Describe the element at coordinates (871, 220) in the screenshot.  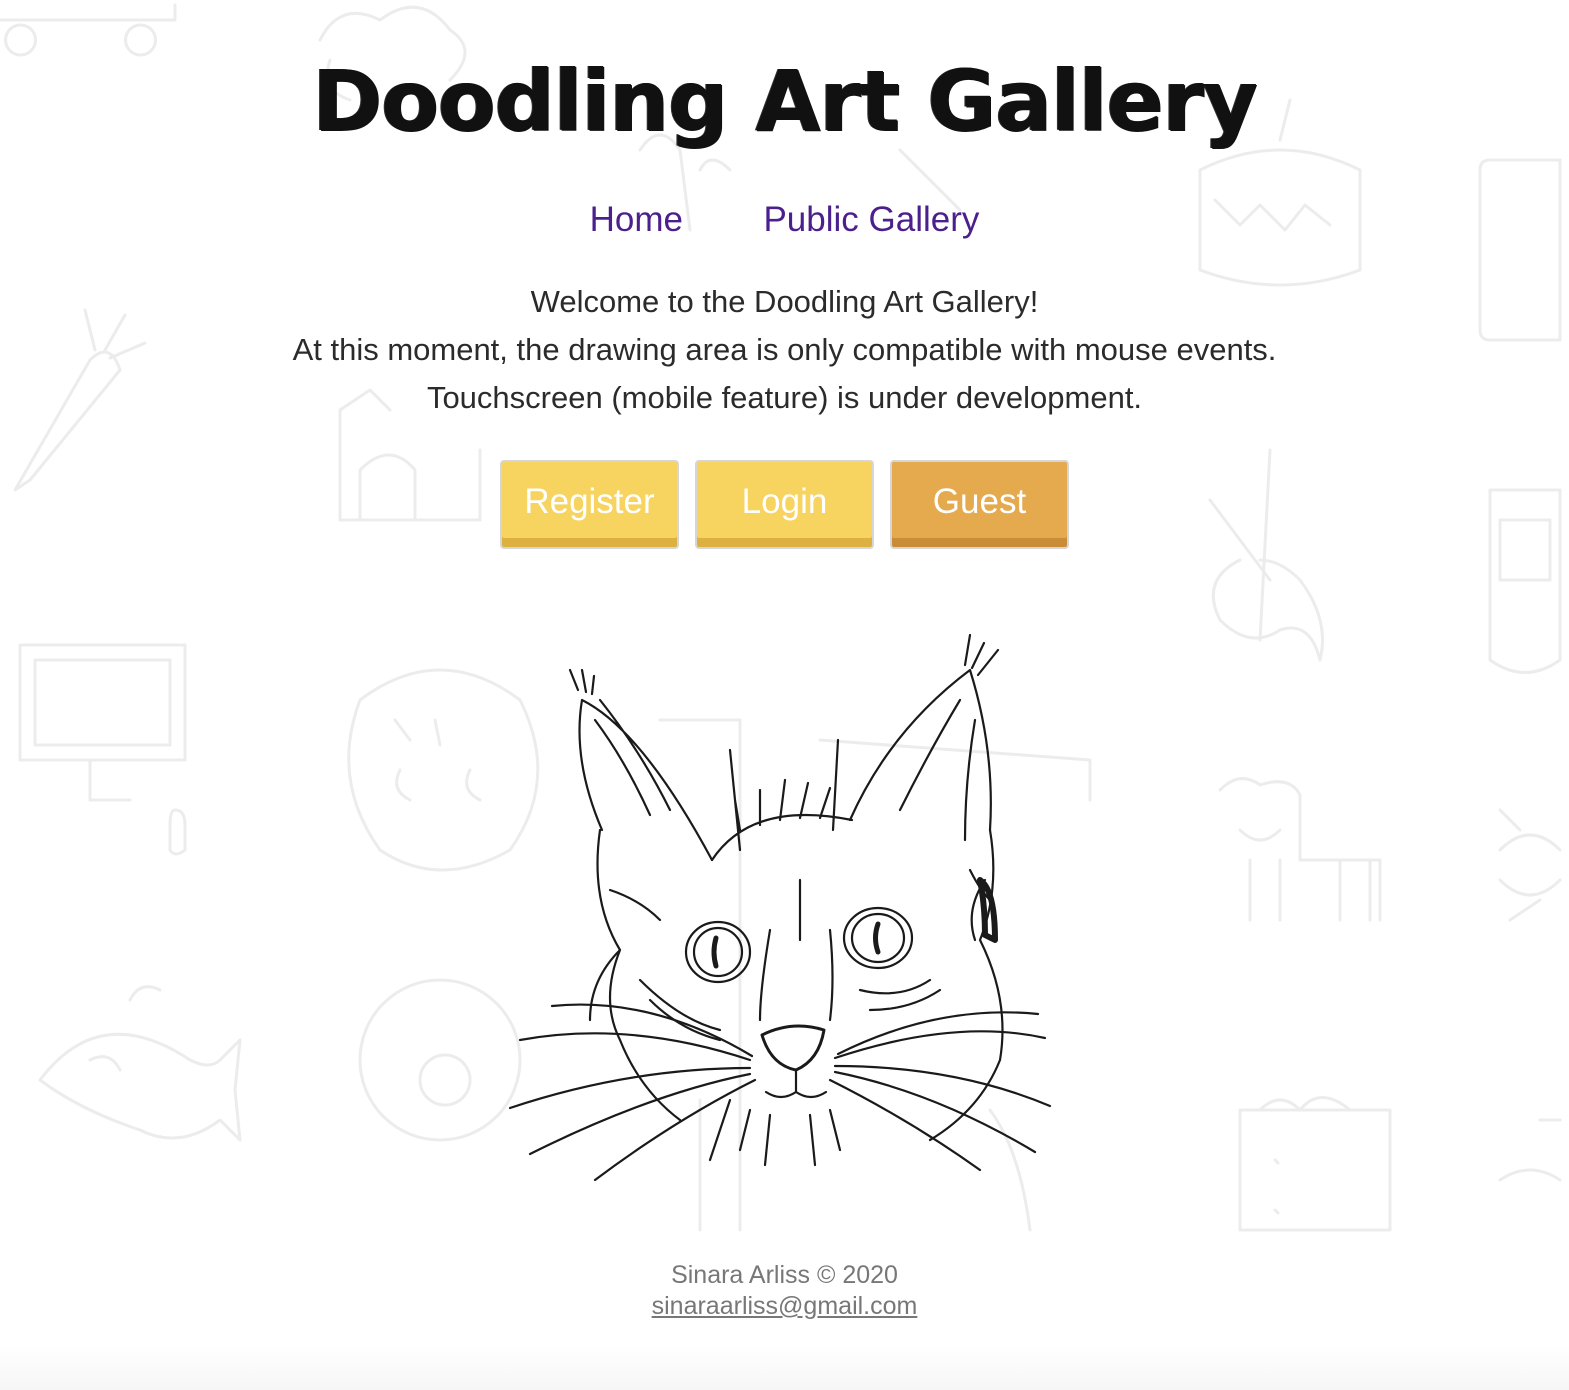
I see `nav-link-public-gallery: Public Gallery` at that location.